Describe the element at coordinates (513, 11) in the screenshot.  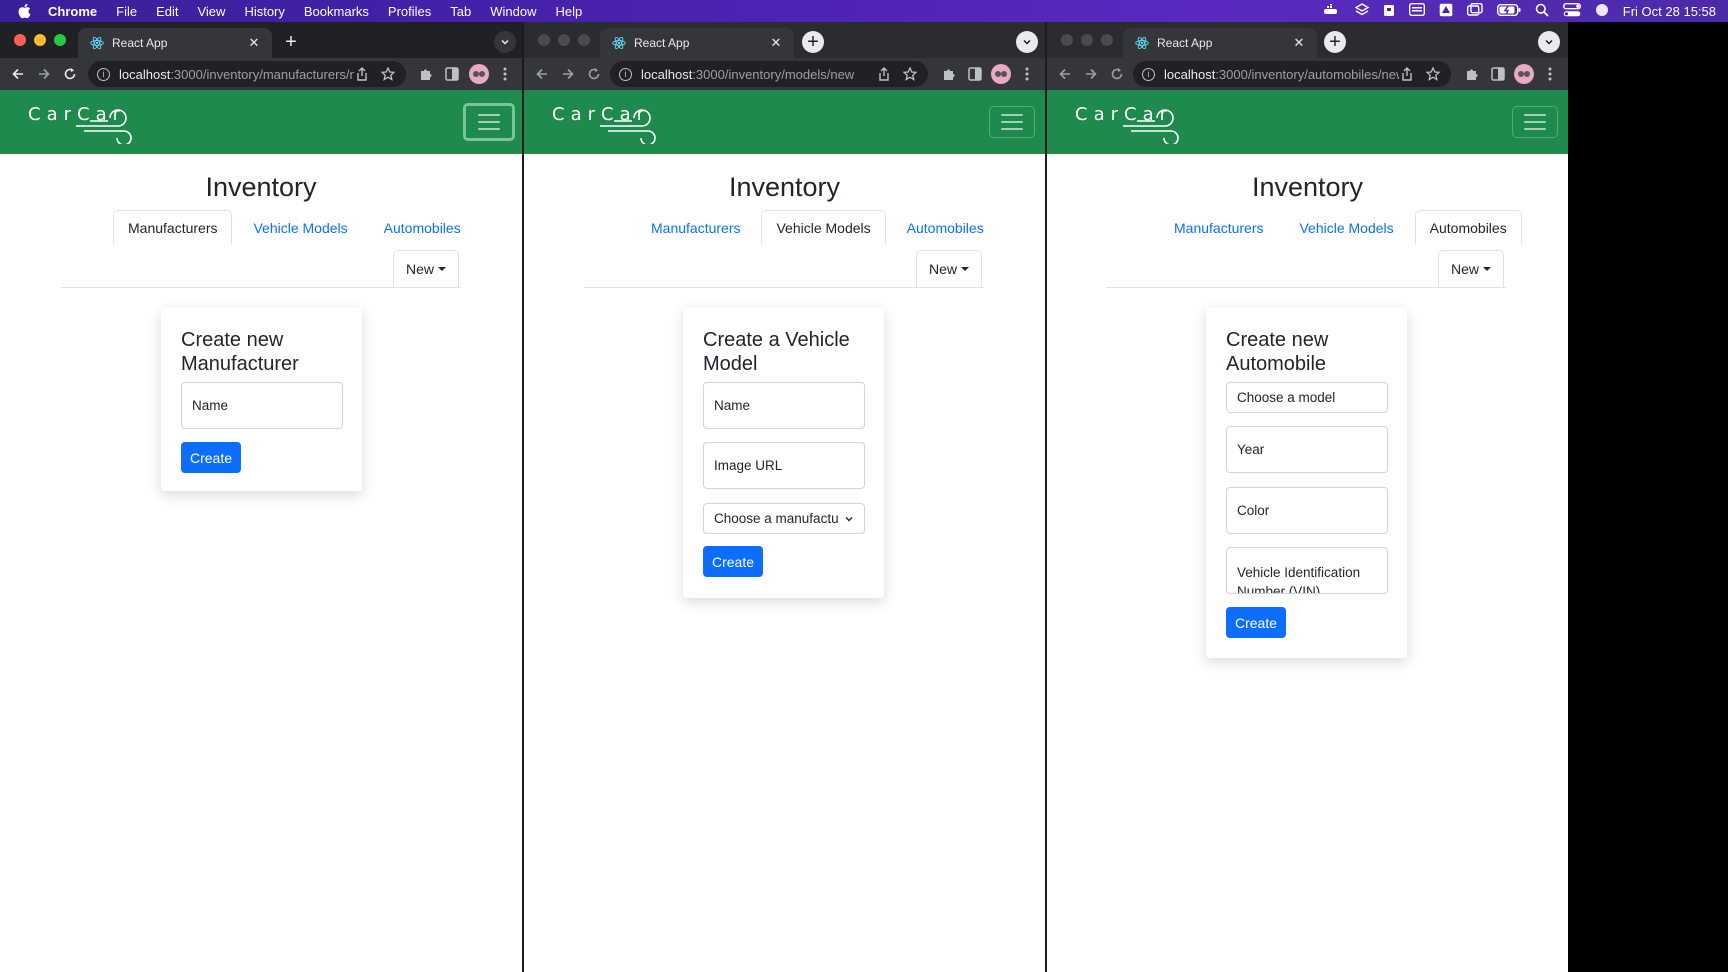
I see `menu-window: Window` at that location.